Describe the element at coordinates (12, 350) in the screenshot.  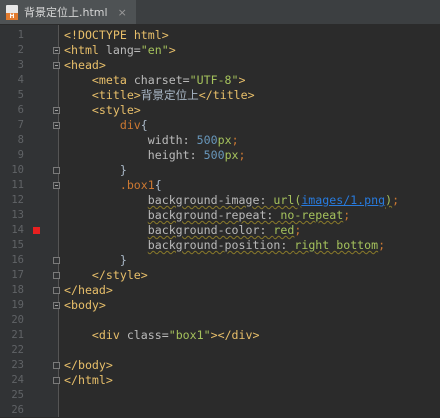
I see `line-number: 22` at that location.